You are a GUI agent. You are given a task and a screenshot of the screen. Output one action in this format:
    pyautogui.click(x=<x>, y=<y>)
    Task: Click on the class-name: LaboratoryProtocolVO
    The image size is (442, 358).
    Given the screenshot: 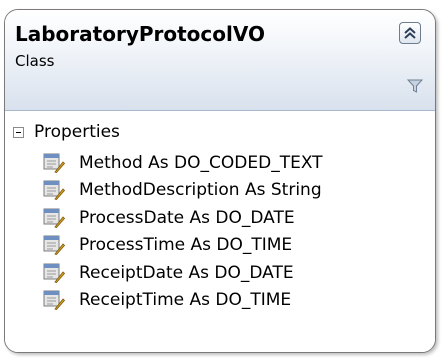 What is the action you would take?
    pyautogui.click(x=140, y=34)
    